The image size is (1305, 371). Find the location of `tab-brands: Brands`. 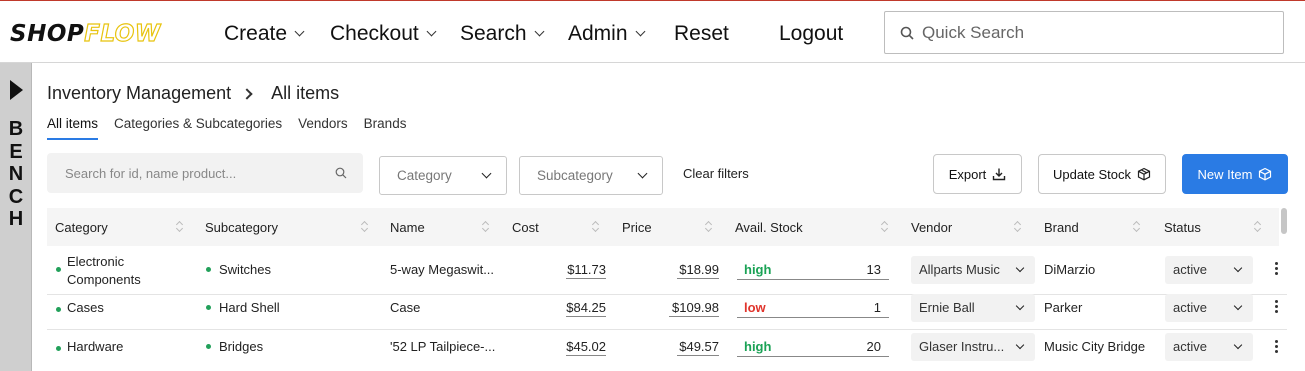

tab-brands: Brands is located at coordinates (385, 128).